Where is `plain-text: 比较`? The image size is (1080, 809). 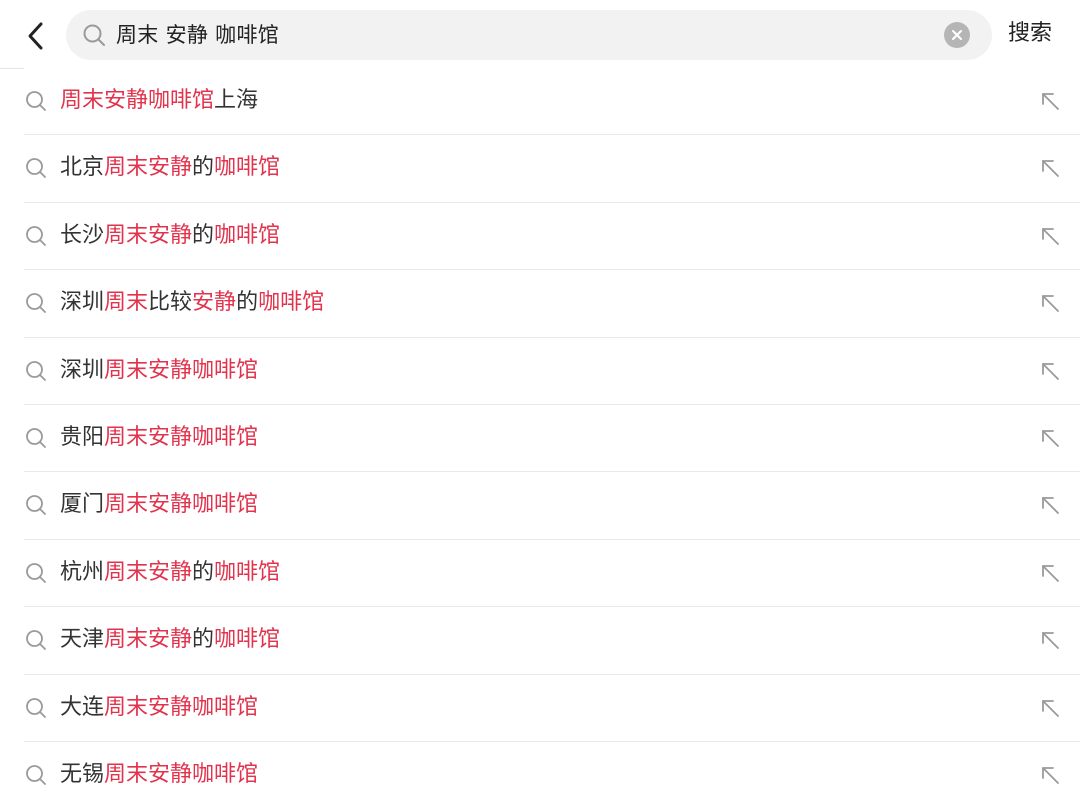 plain-text: 比较 is located at coordinates (170, 303).